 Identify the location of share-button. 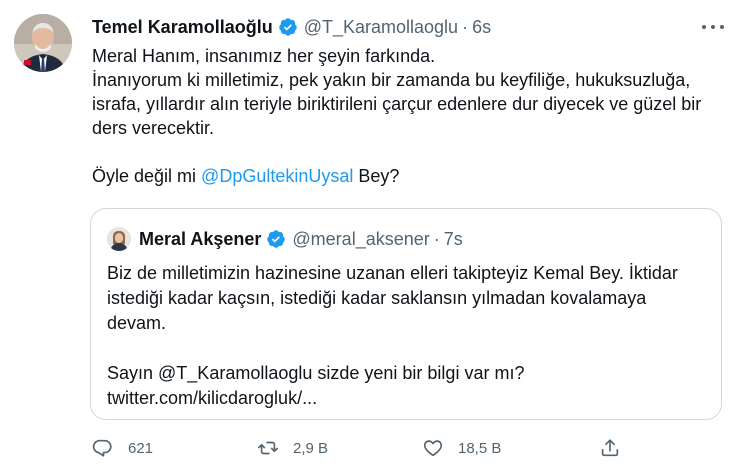
(610, 448).